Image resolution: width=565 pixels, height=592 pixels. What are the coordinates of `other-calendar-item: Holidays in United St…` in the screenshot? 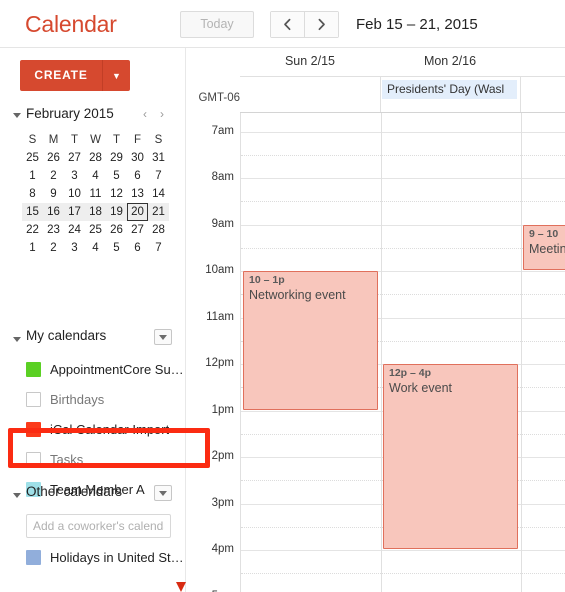 It's located at (93, 557).